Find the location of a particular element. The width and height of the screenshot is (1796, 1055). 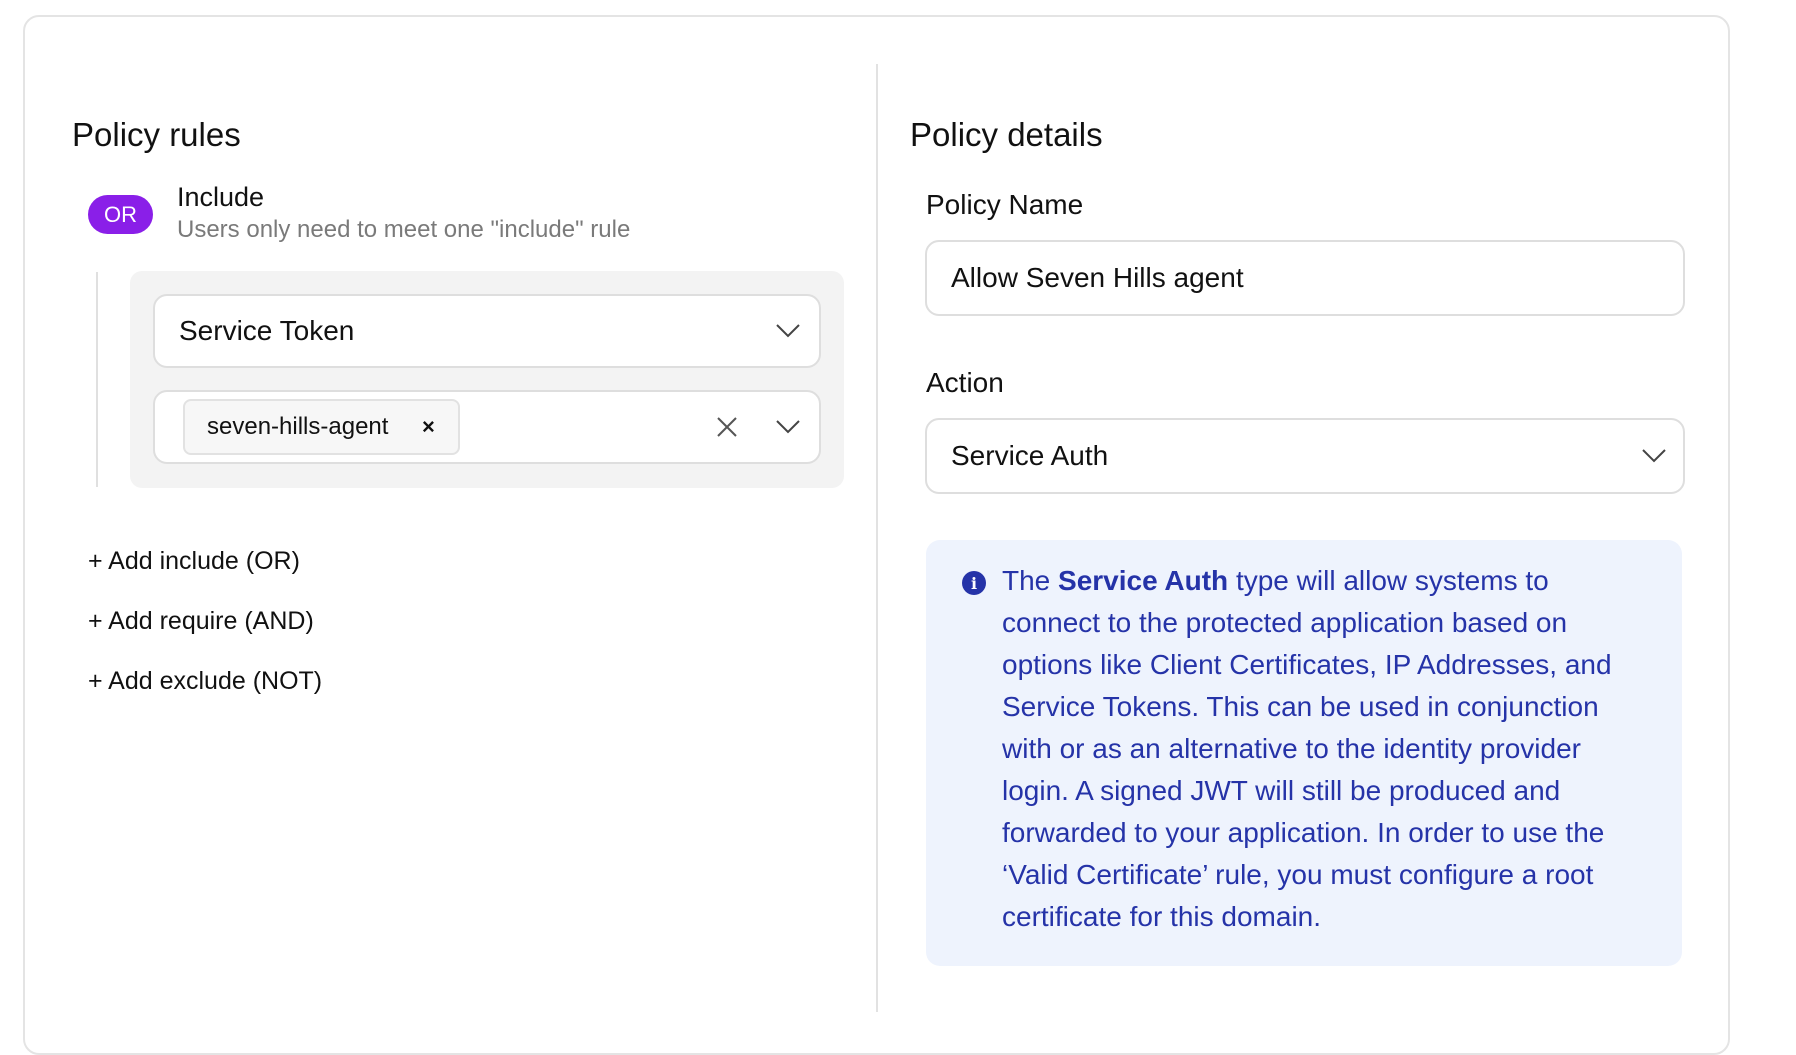

clear-icon is located at coordinates (727, 427).